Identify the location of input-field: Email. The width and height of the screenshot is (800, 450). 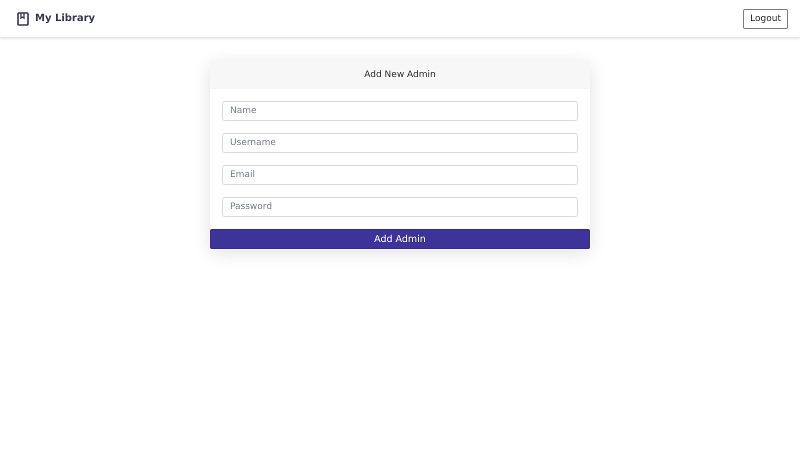
(400, 175).